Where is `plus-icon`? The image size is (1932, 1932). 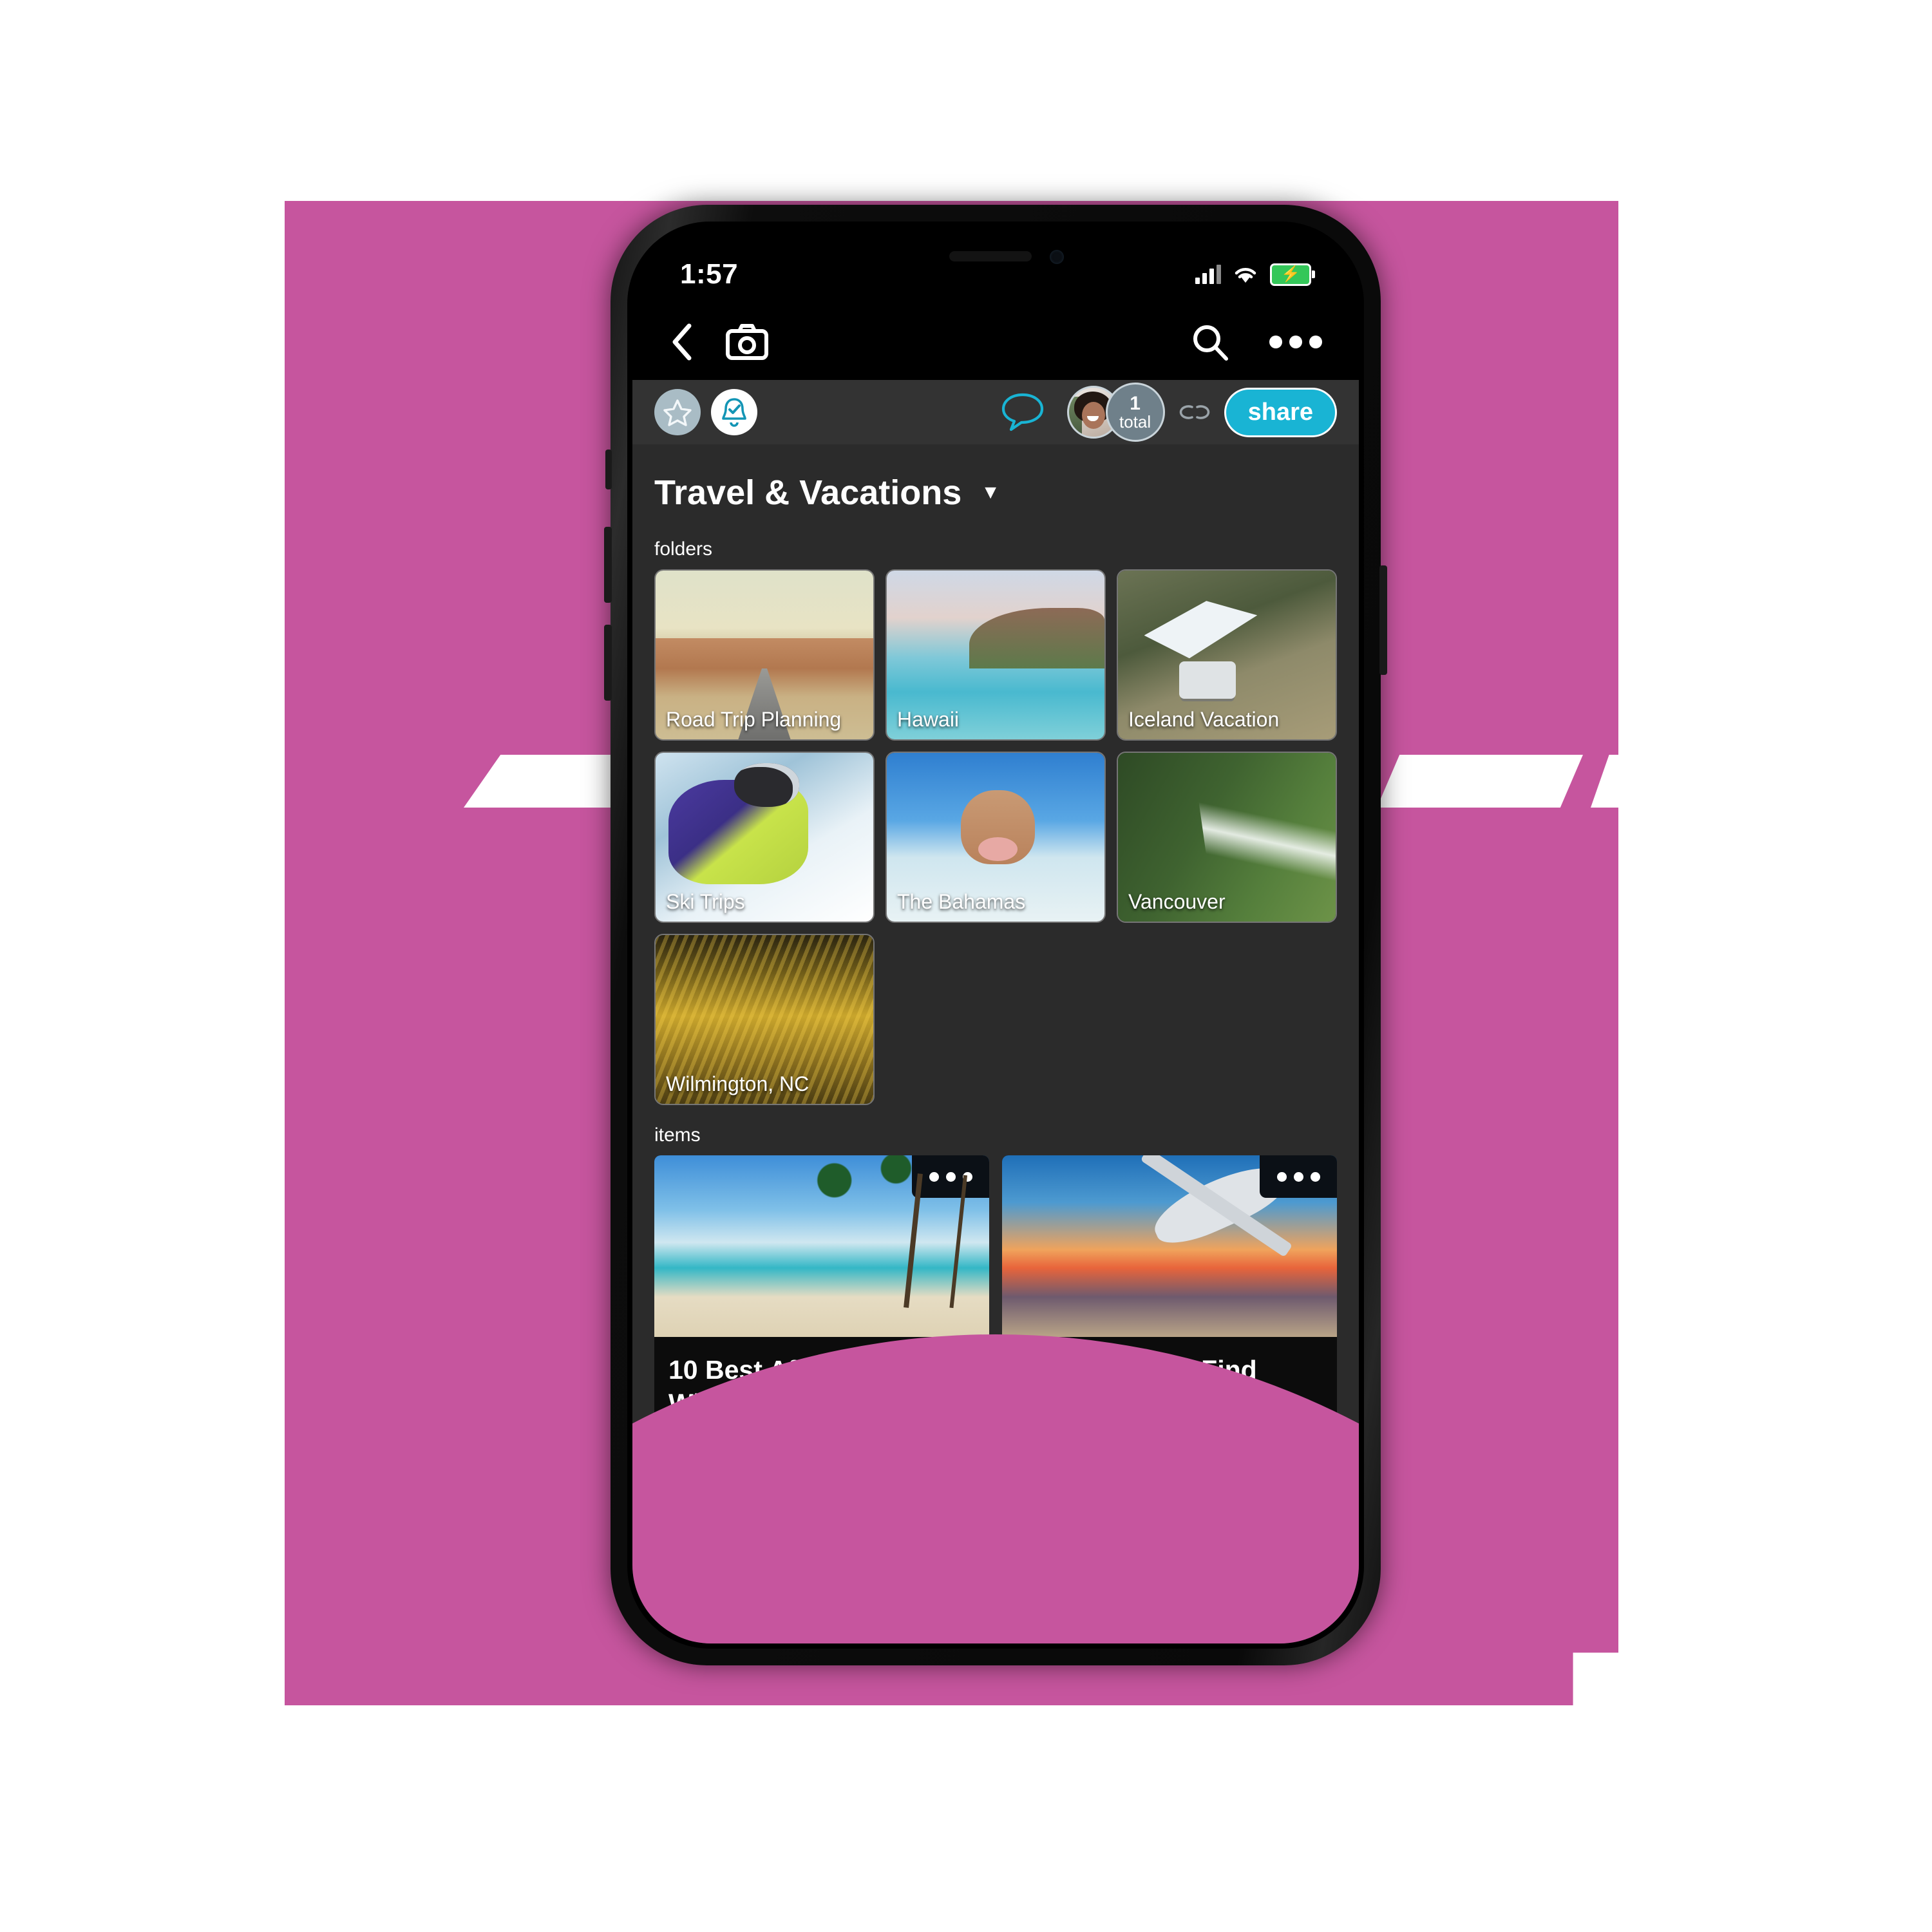
plus-icon is located at coordinates (1260, 1436).